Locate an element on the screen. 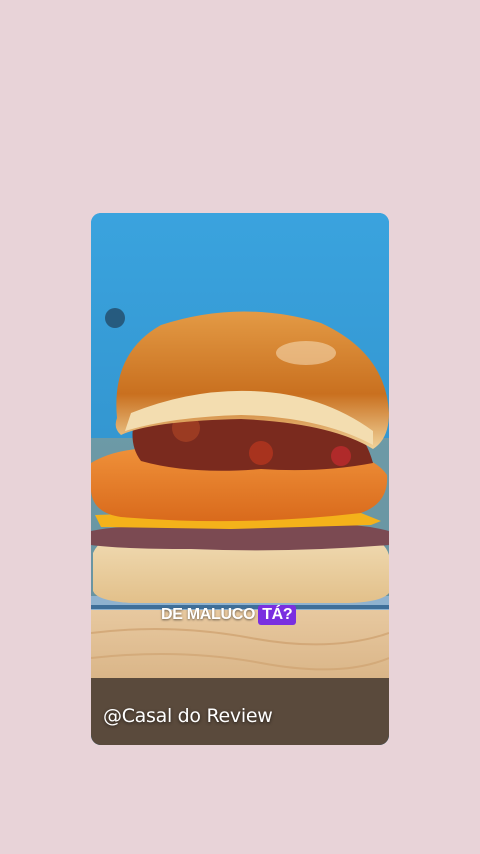  caption-highlight: TÁ? is located at coordinates (277, 615).